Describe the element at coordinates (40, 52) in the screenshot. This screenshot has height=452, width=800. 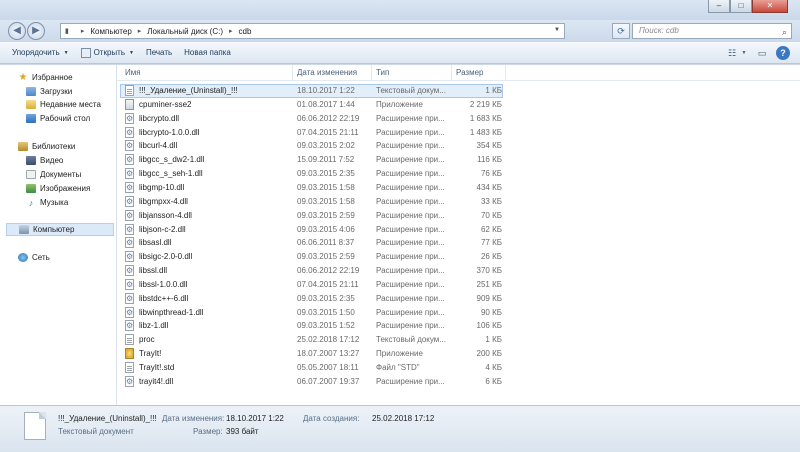
I see `organize-button: Упорядочить ▼` at that location.